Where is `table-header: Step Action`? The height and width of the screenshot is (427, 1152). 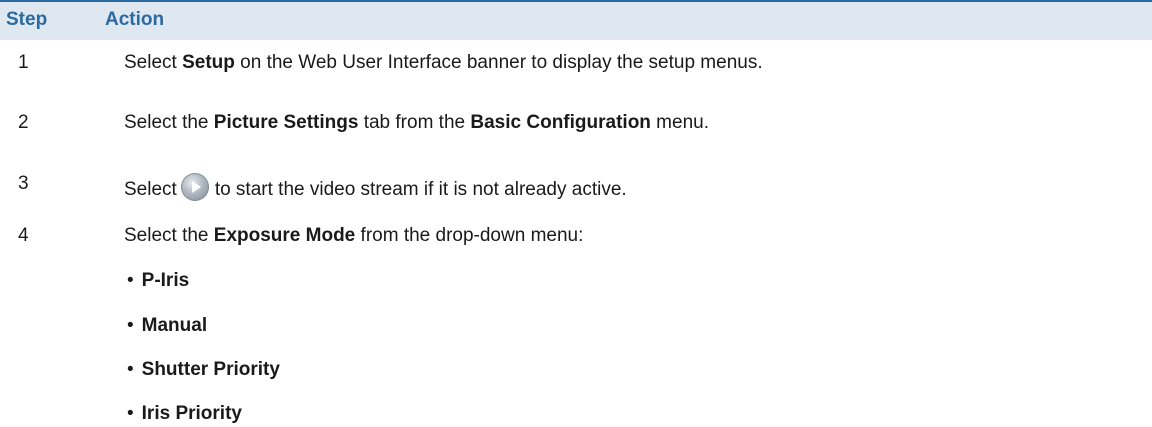
table-header: Step Action is located at coordinates (576, 20).